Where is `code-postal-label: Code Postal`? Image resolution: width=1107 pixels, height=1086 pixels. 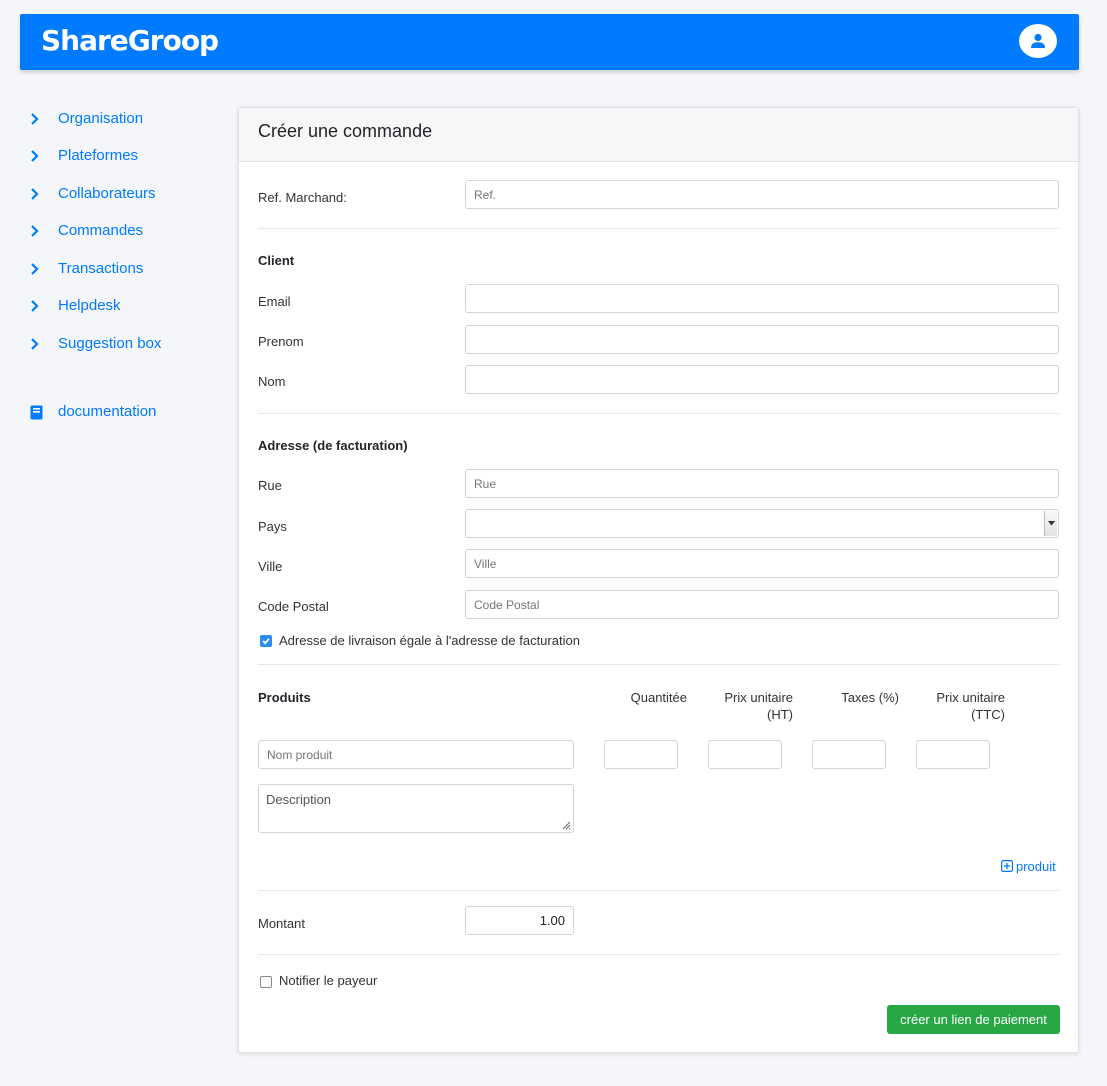
code-postal-label: Code Postal is located at coordinates (293, 606).